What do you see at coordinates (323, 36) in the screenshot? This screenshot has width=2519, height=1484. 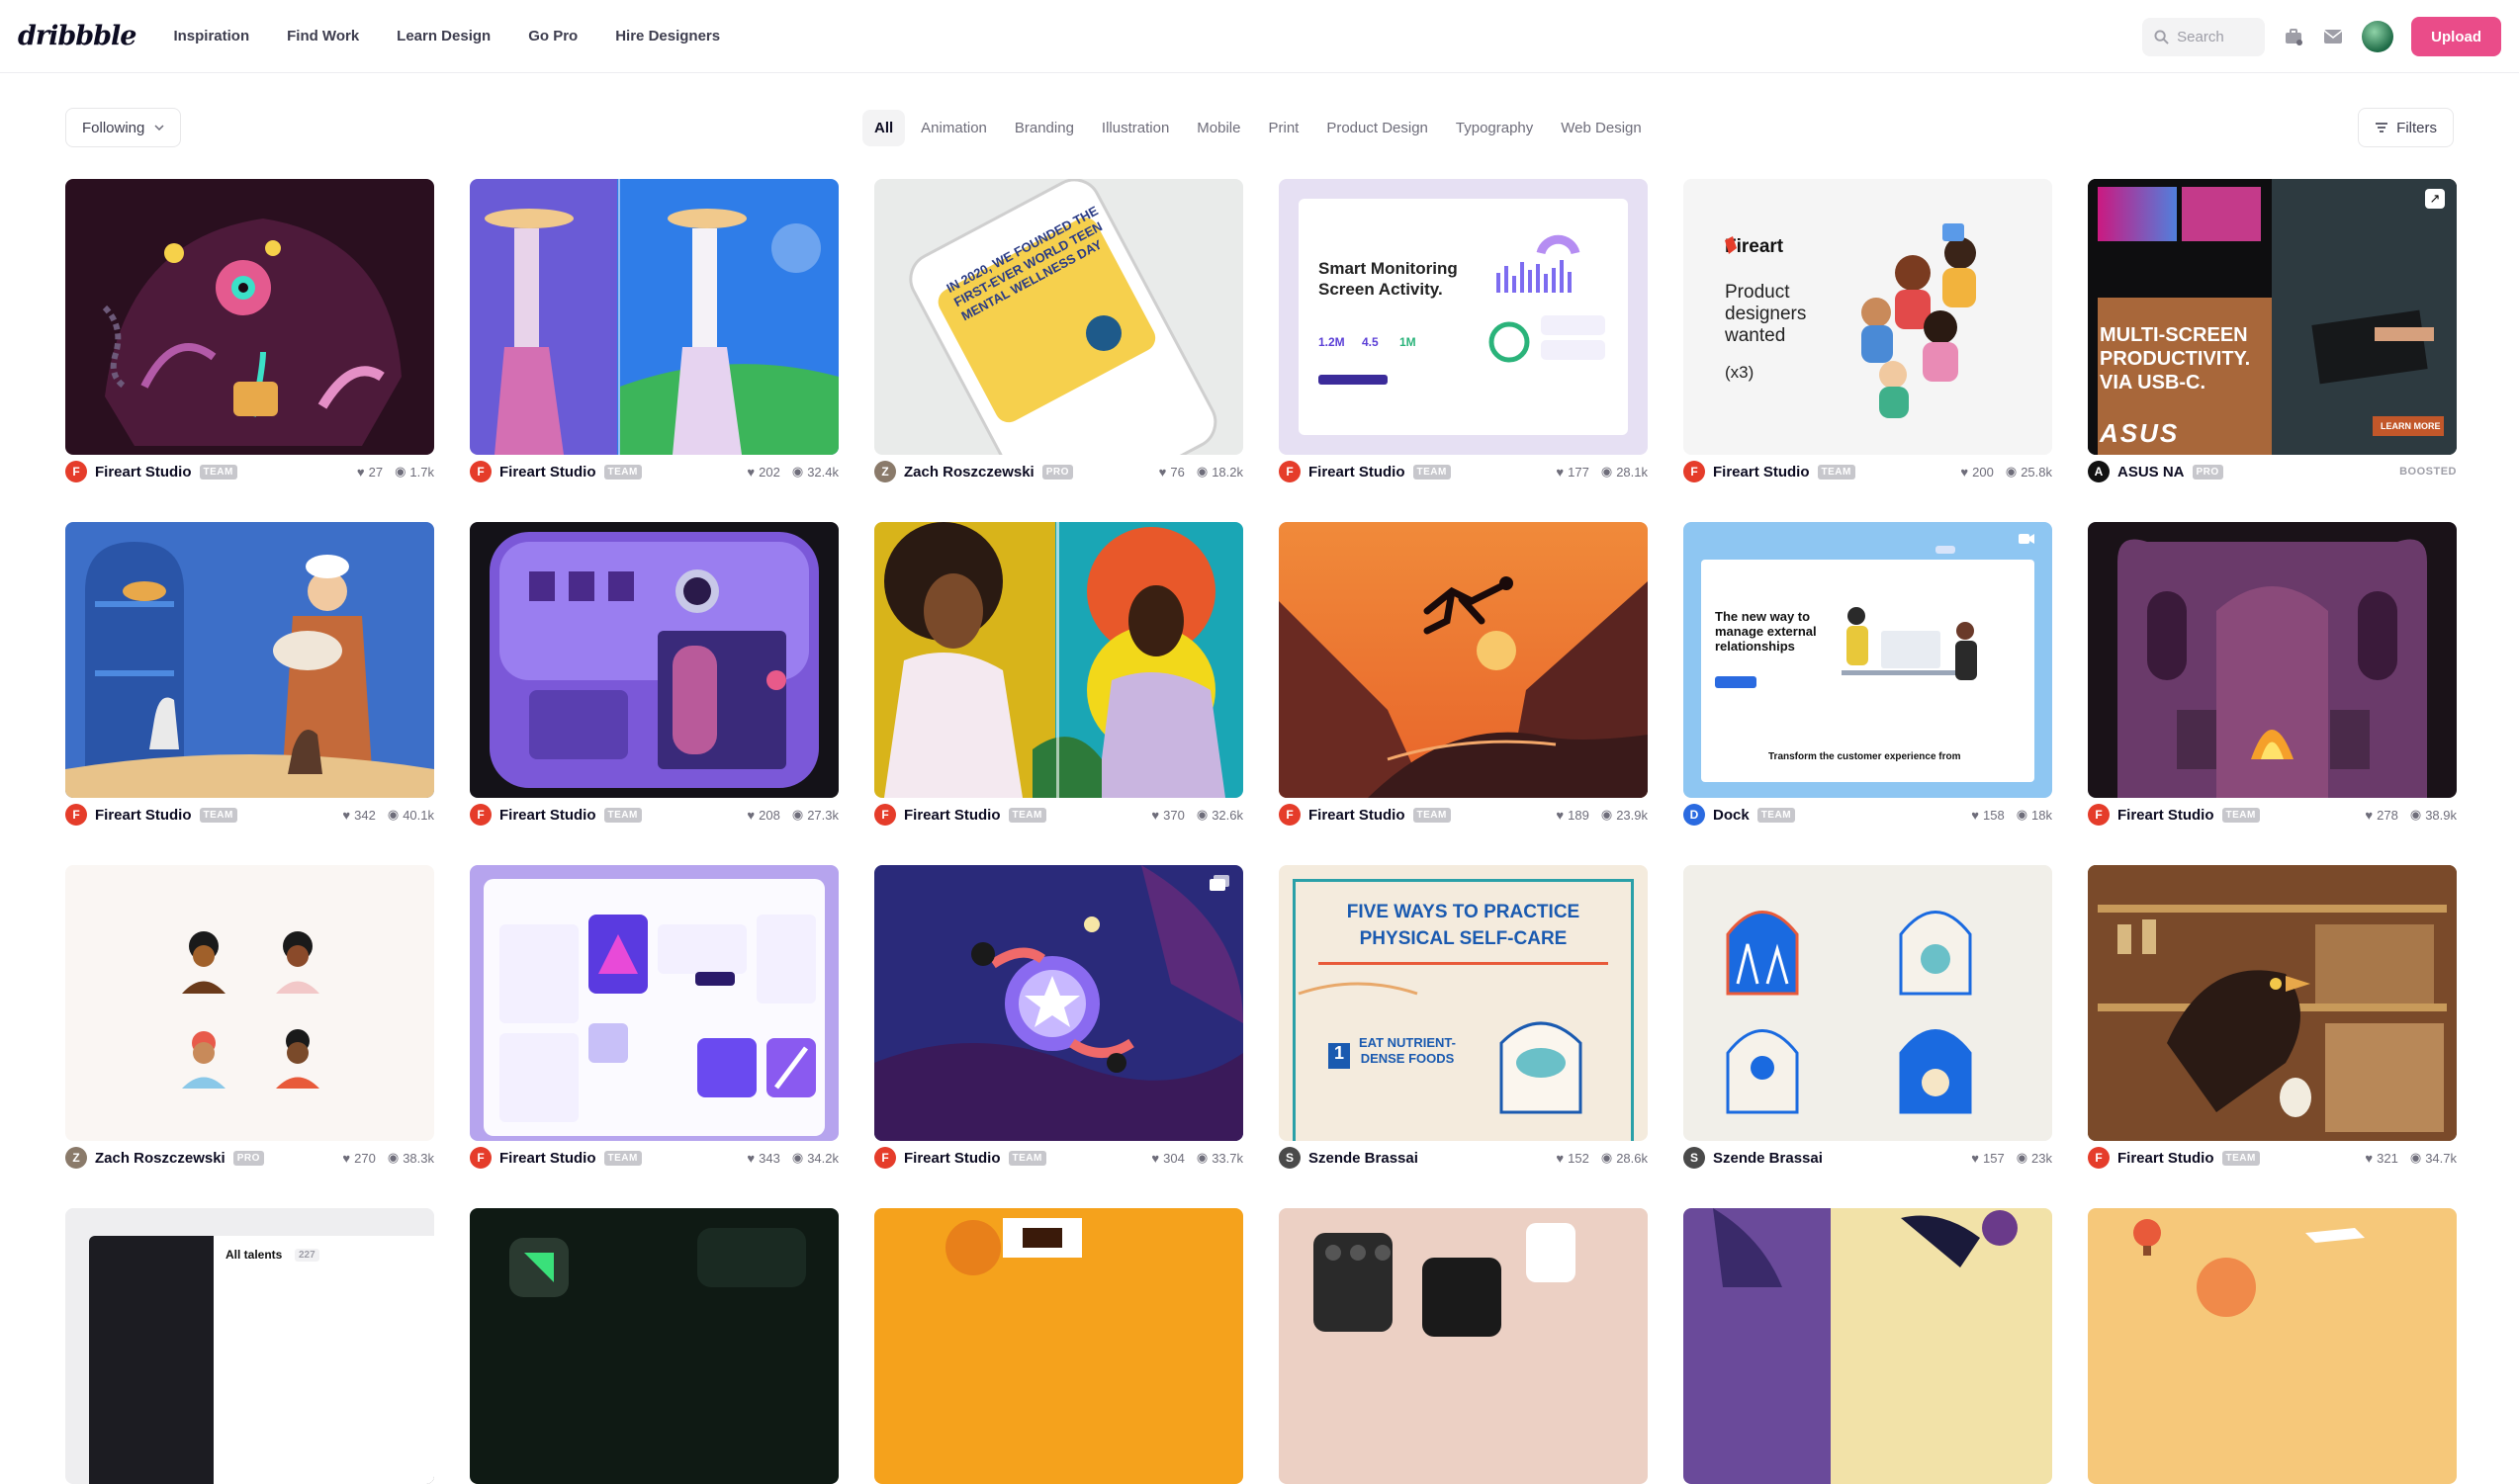 I see `nav-find-work: Find Work` at bounding box center [323, 36].